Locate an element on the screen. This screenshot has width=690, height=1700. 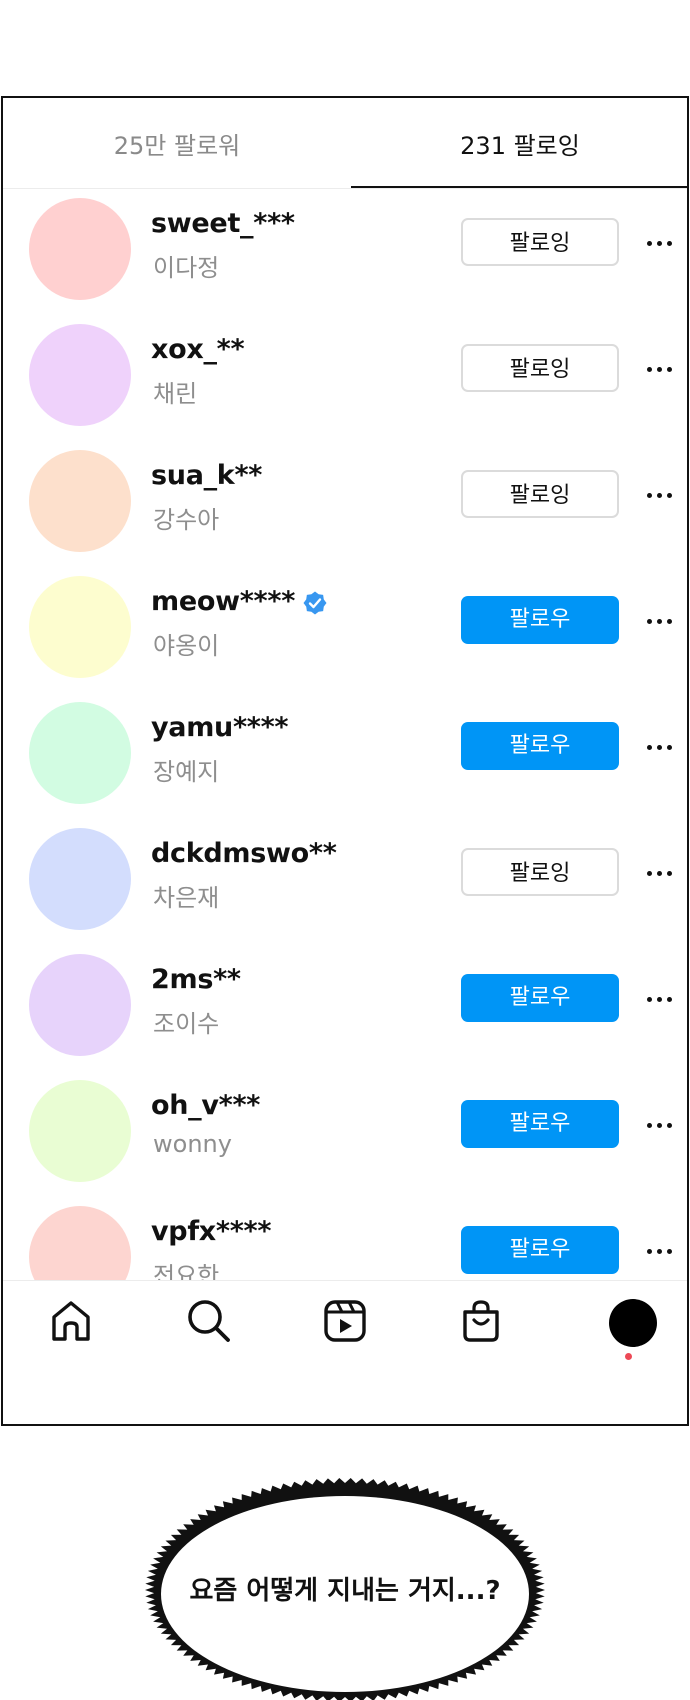
username: dckdmswo** is located at coordinates (244, 853).